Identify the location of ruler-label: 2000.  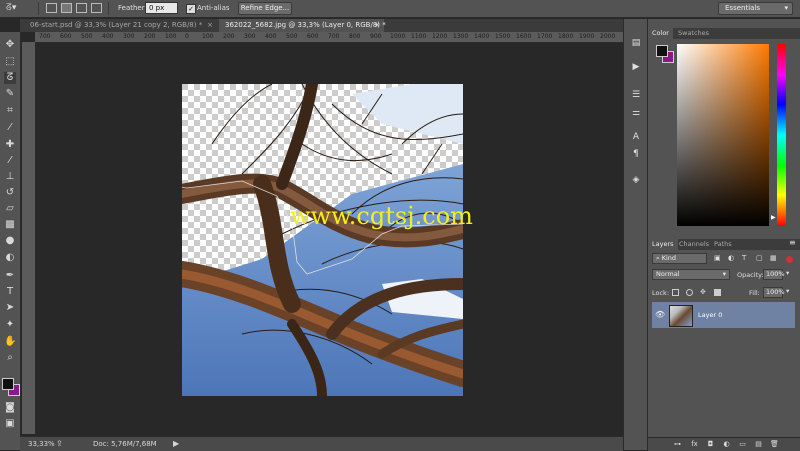
(608, 36).